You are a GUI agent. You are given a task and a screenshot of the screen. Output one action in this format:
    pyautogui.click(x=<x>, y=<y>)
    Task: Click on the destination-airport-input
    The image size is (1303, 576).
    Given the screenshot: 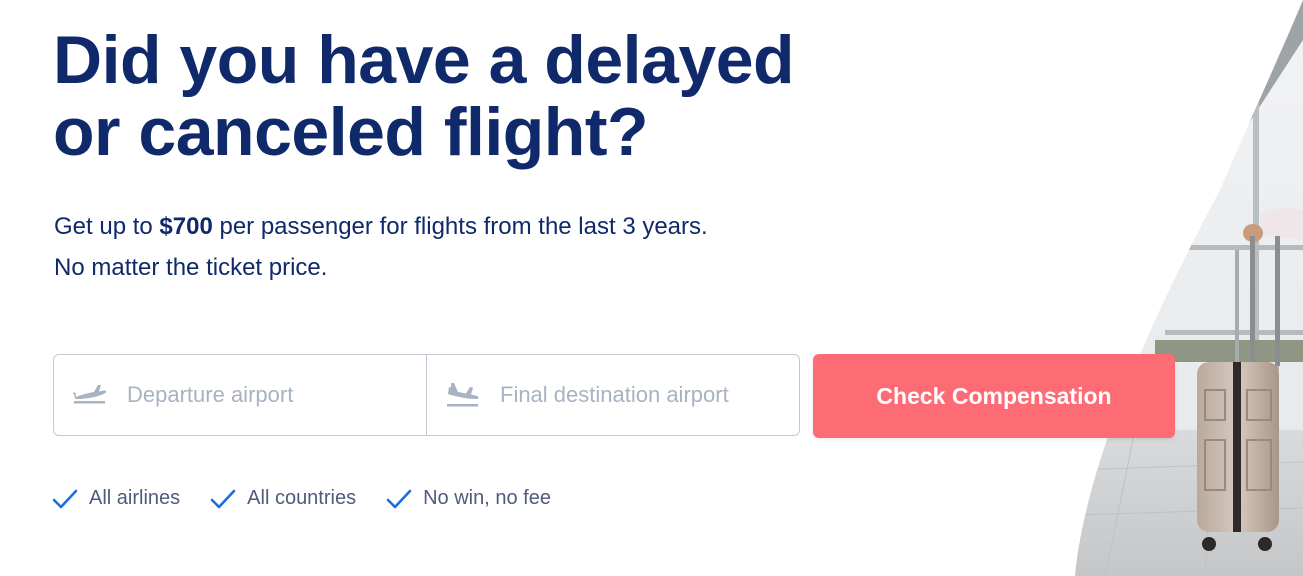 What is the action you would take?
    pyautogui.click(x=630, y=395)
    